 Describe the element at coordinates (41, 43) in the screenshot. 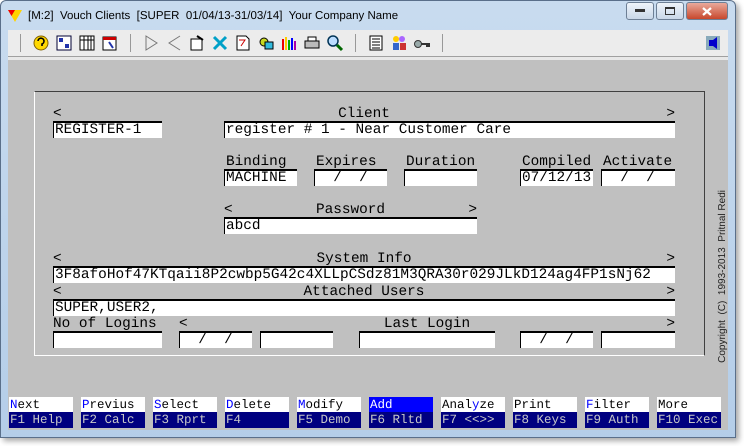

I see `help-icon` at that location.